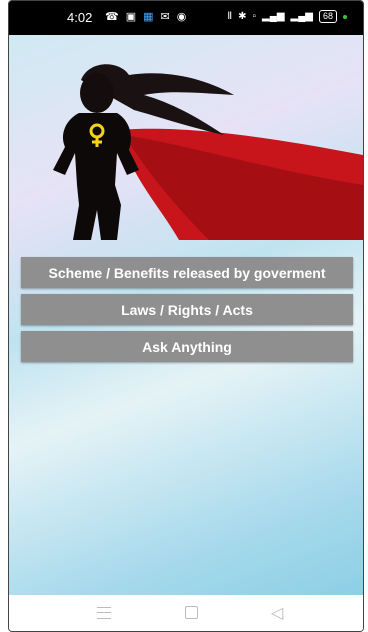 This screenshot has height=632, width=368. I want to click on ask-anything-button: Ask Anything, so click(187, 346).